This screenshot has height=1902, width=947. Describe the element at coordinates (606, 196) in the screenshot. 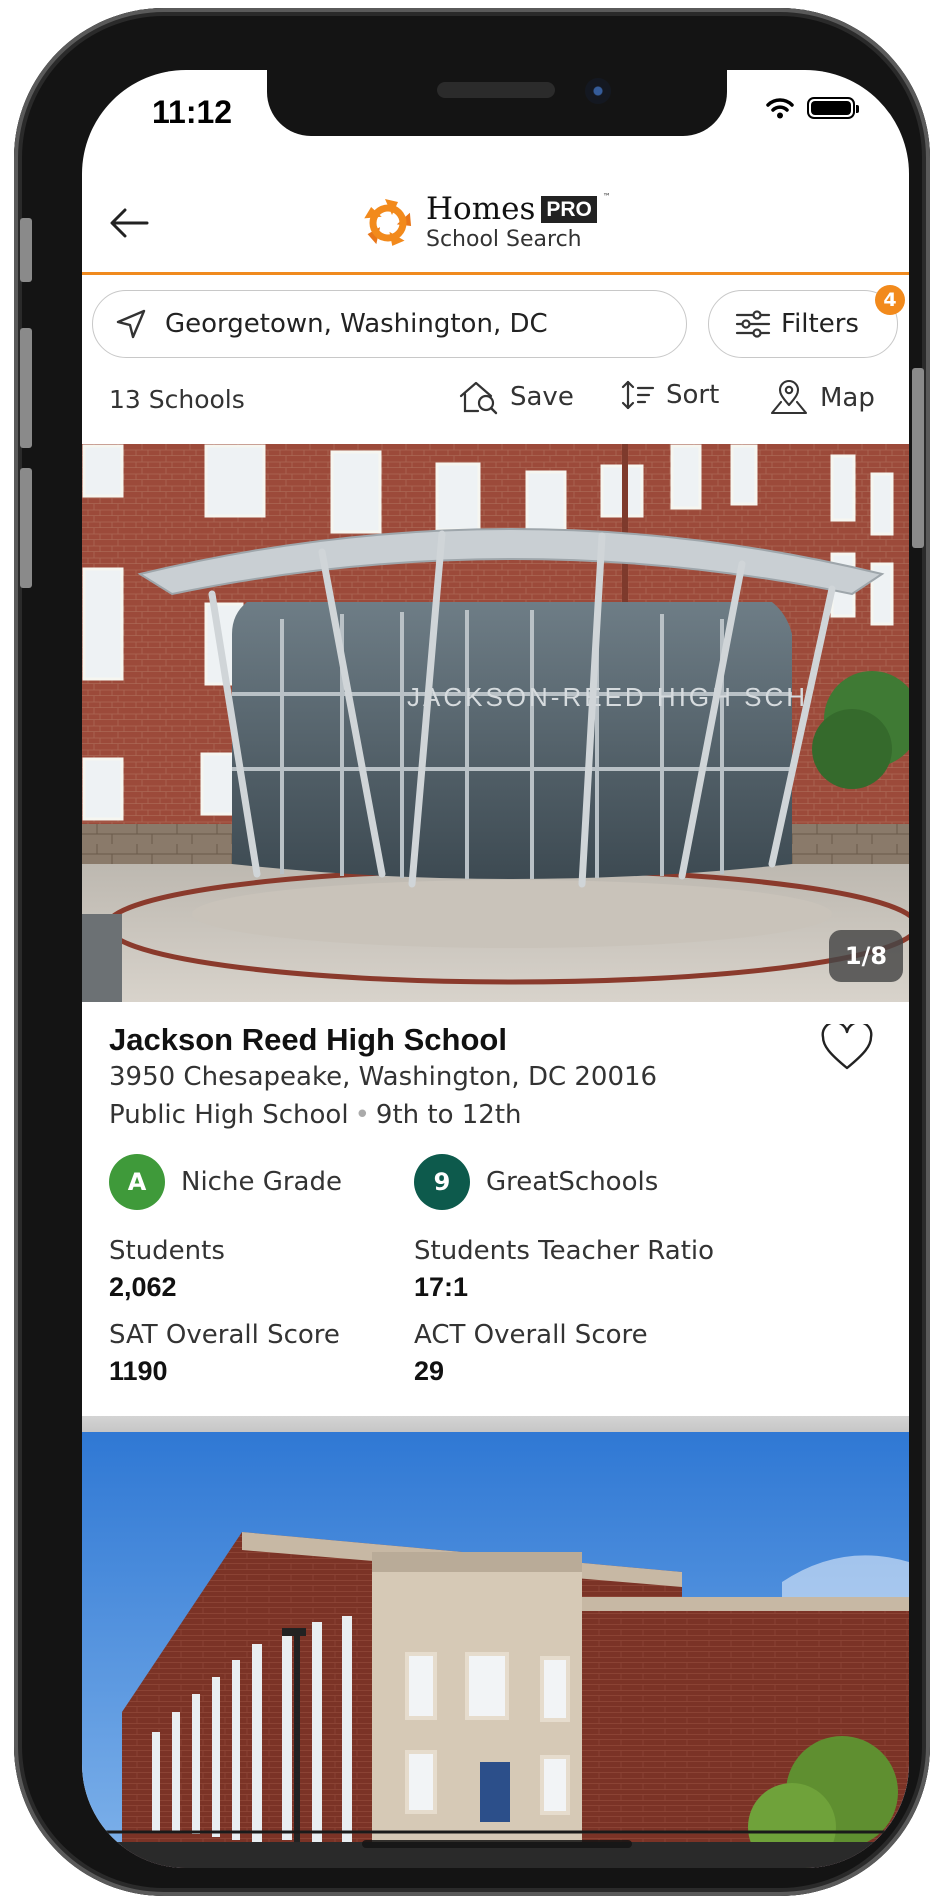

I see `trademark: ™` at that location.